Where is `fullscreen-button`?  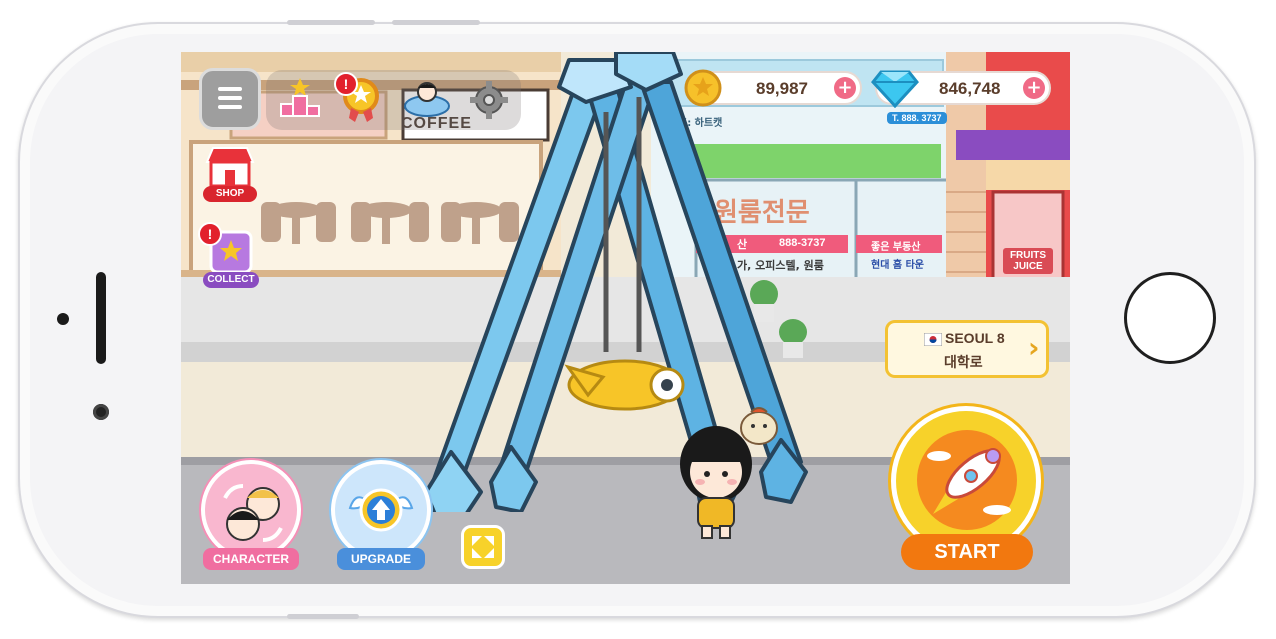
fullscreen-button is located at coordinates (483, 547).